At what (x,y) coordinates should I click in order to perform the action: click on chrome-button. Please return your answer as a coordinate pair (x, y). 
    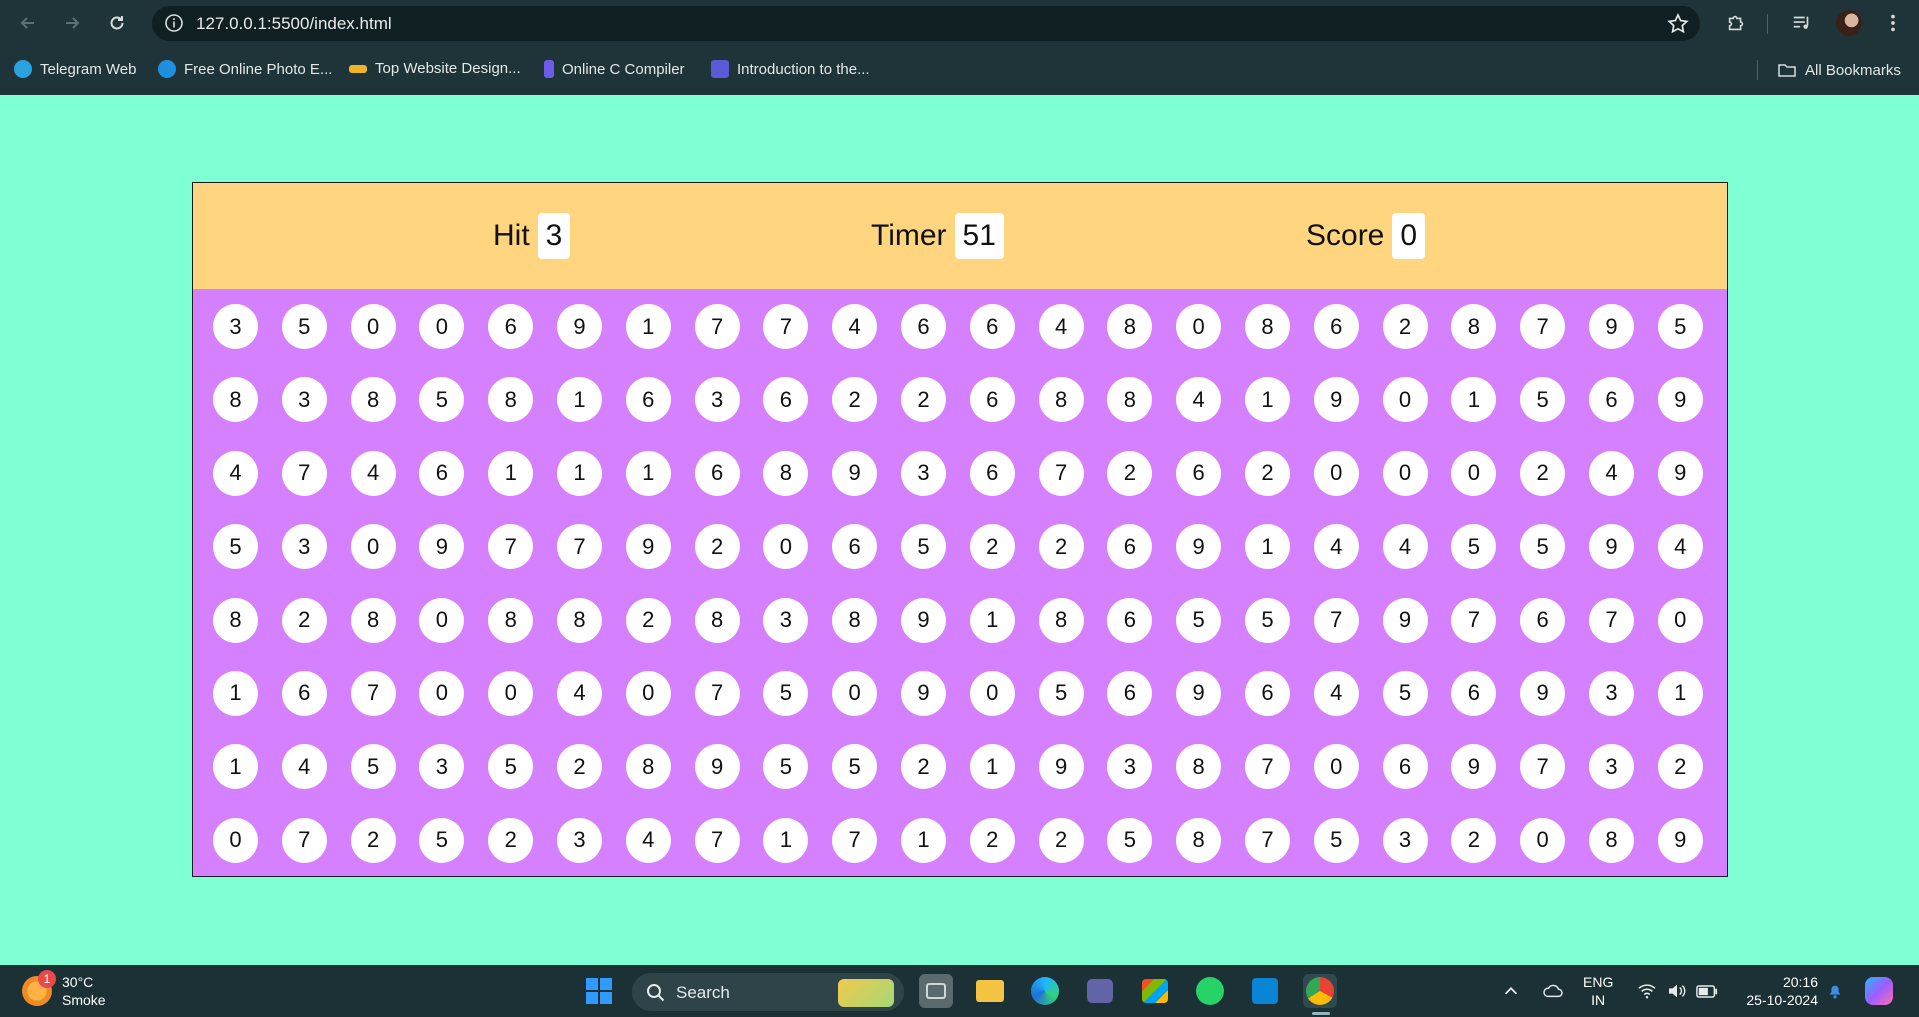
    Looking at the image, I should click on (1320, 991).